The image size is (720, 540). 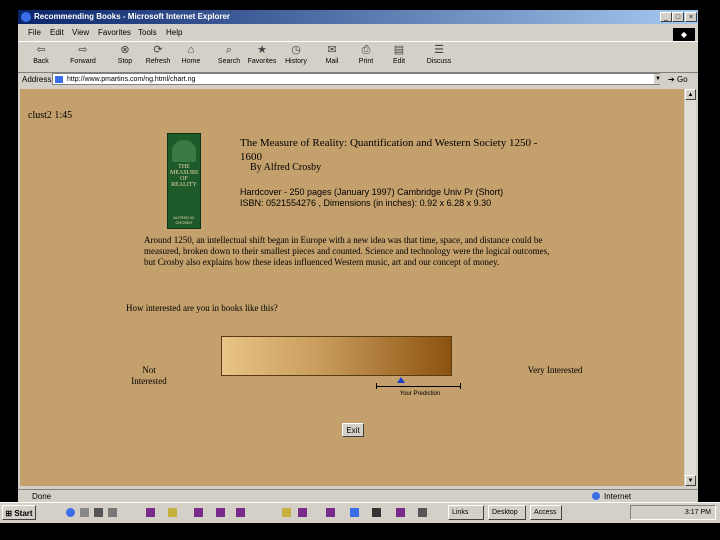 I want to click on book-cover: THE MEASURE OF REALITY ALFRED W. CROSBY, so click(x=184, y=181).